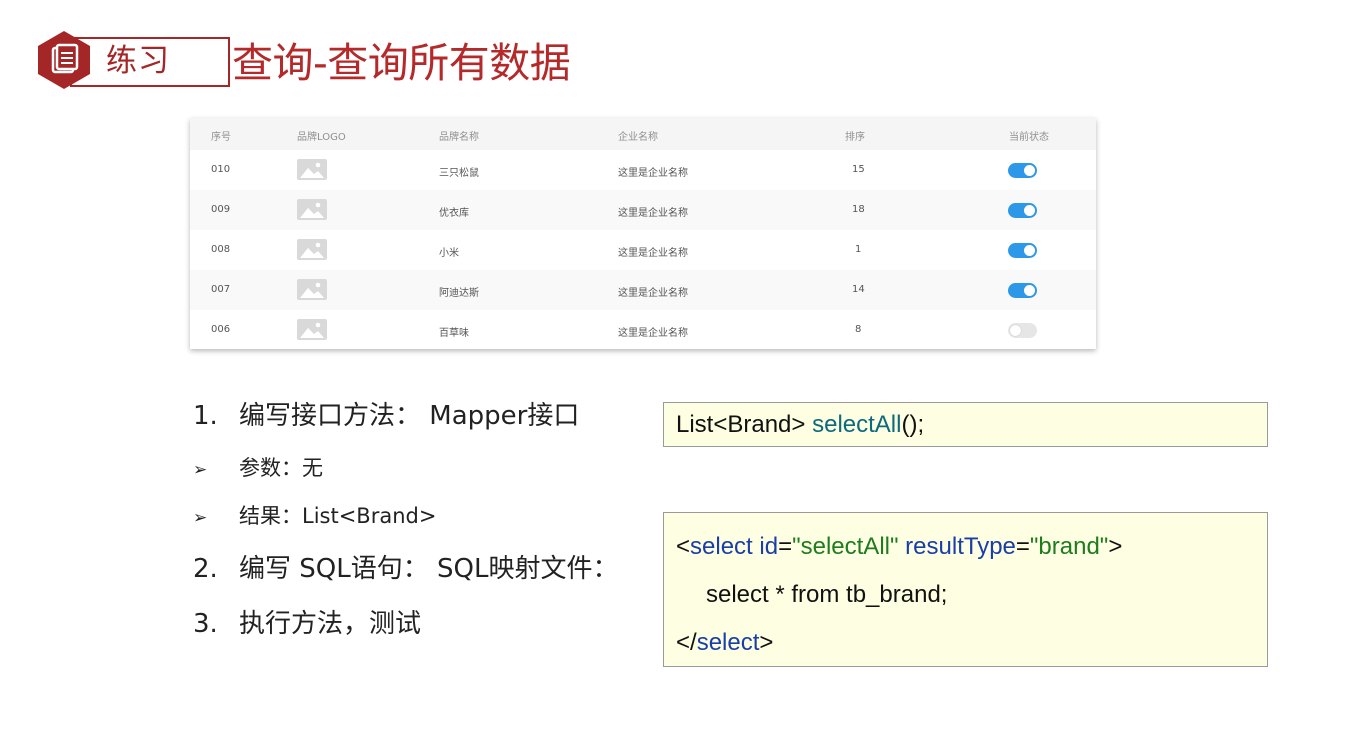 The width and height of the screenshot is (1365, 742). I want to click on code-suffix: ();, so click(913, 424).